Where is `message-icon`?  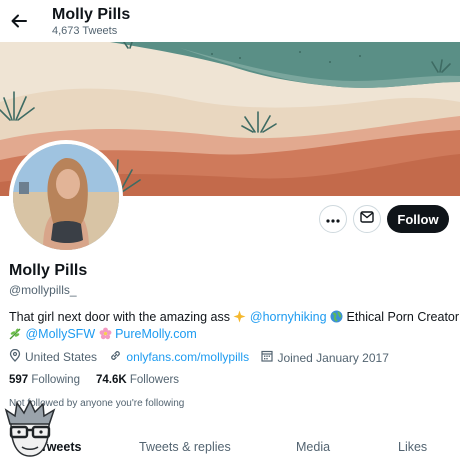 message-icon is located at coordinates (367, 219).